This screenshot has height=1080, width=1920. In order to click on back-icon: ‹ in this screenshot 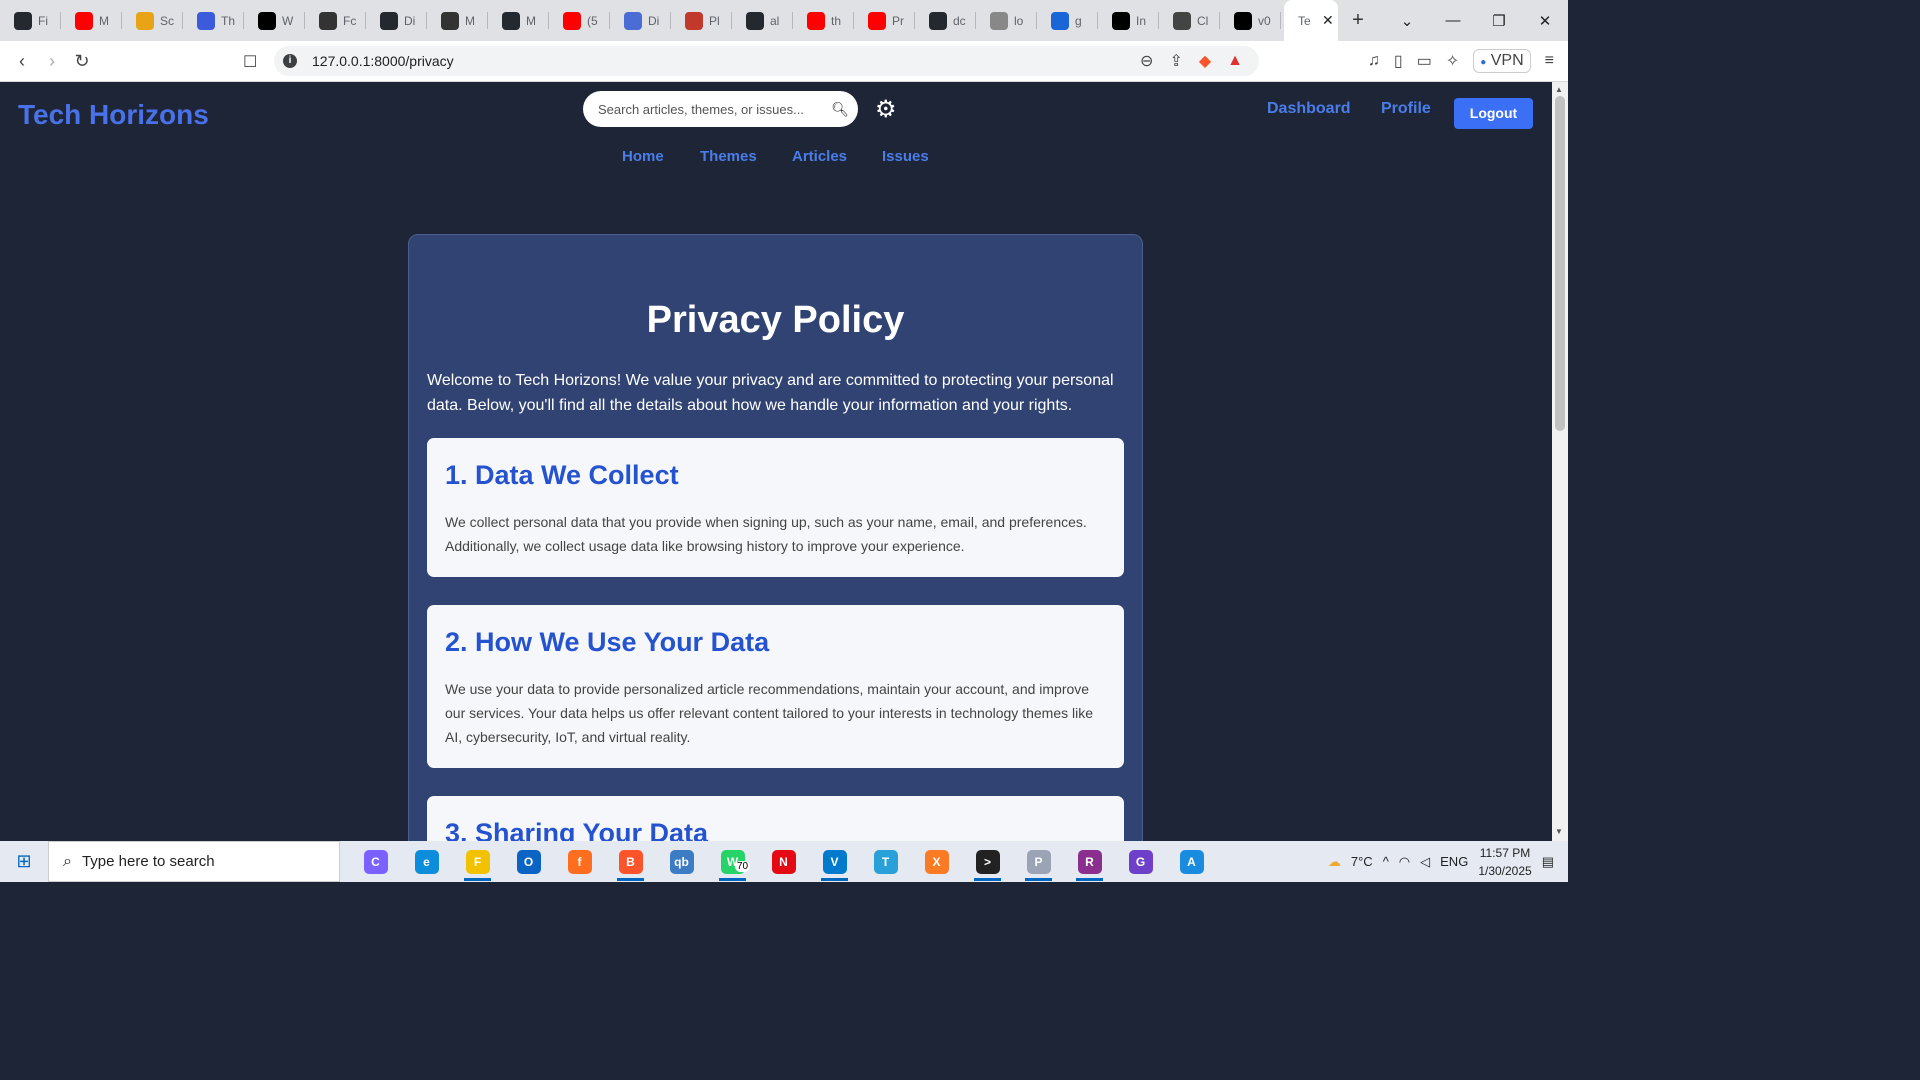, I will do `click(22, 61)`.